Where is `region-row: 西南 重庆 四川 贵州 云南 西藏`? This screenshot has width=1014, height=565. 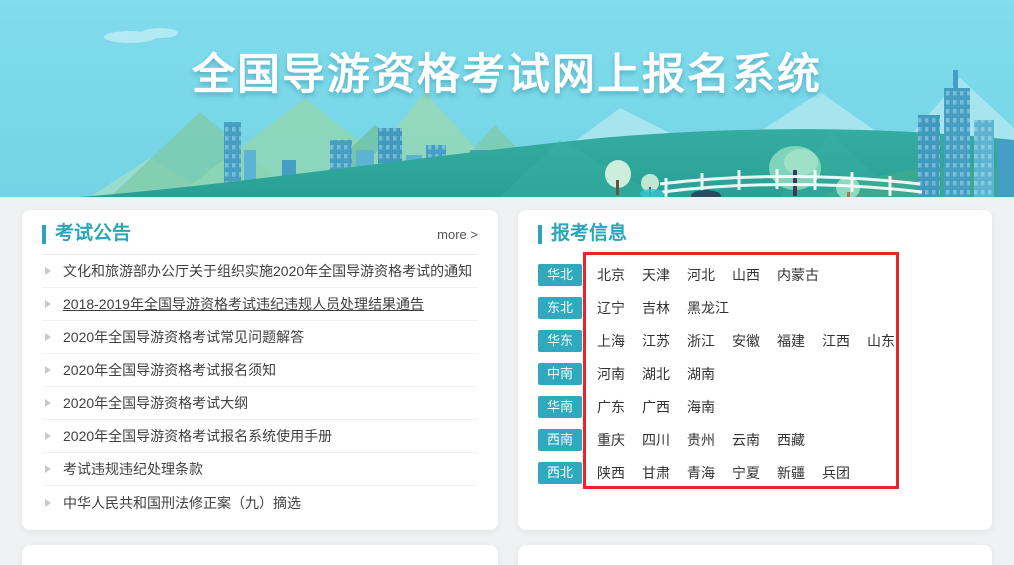
region-row: 西南 重庆 四川 贵州 云南 西藏 is located at coordinates (755, 439).